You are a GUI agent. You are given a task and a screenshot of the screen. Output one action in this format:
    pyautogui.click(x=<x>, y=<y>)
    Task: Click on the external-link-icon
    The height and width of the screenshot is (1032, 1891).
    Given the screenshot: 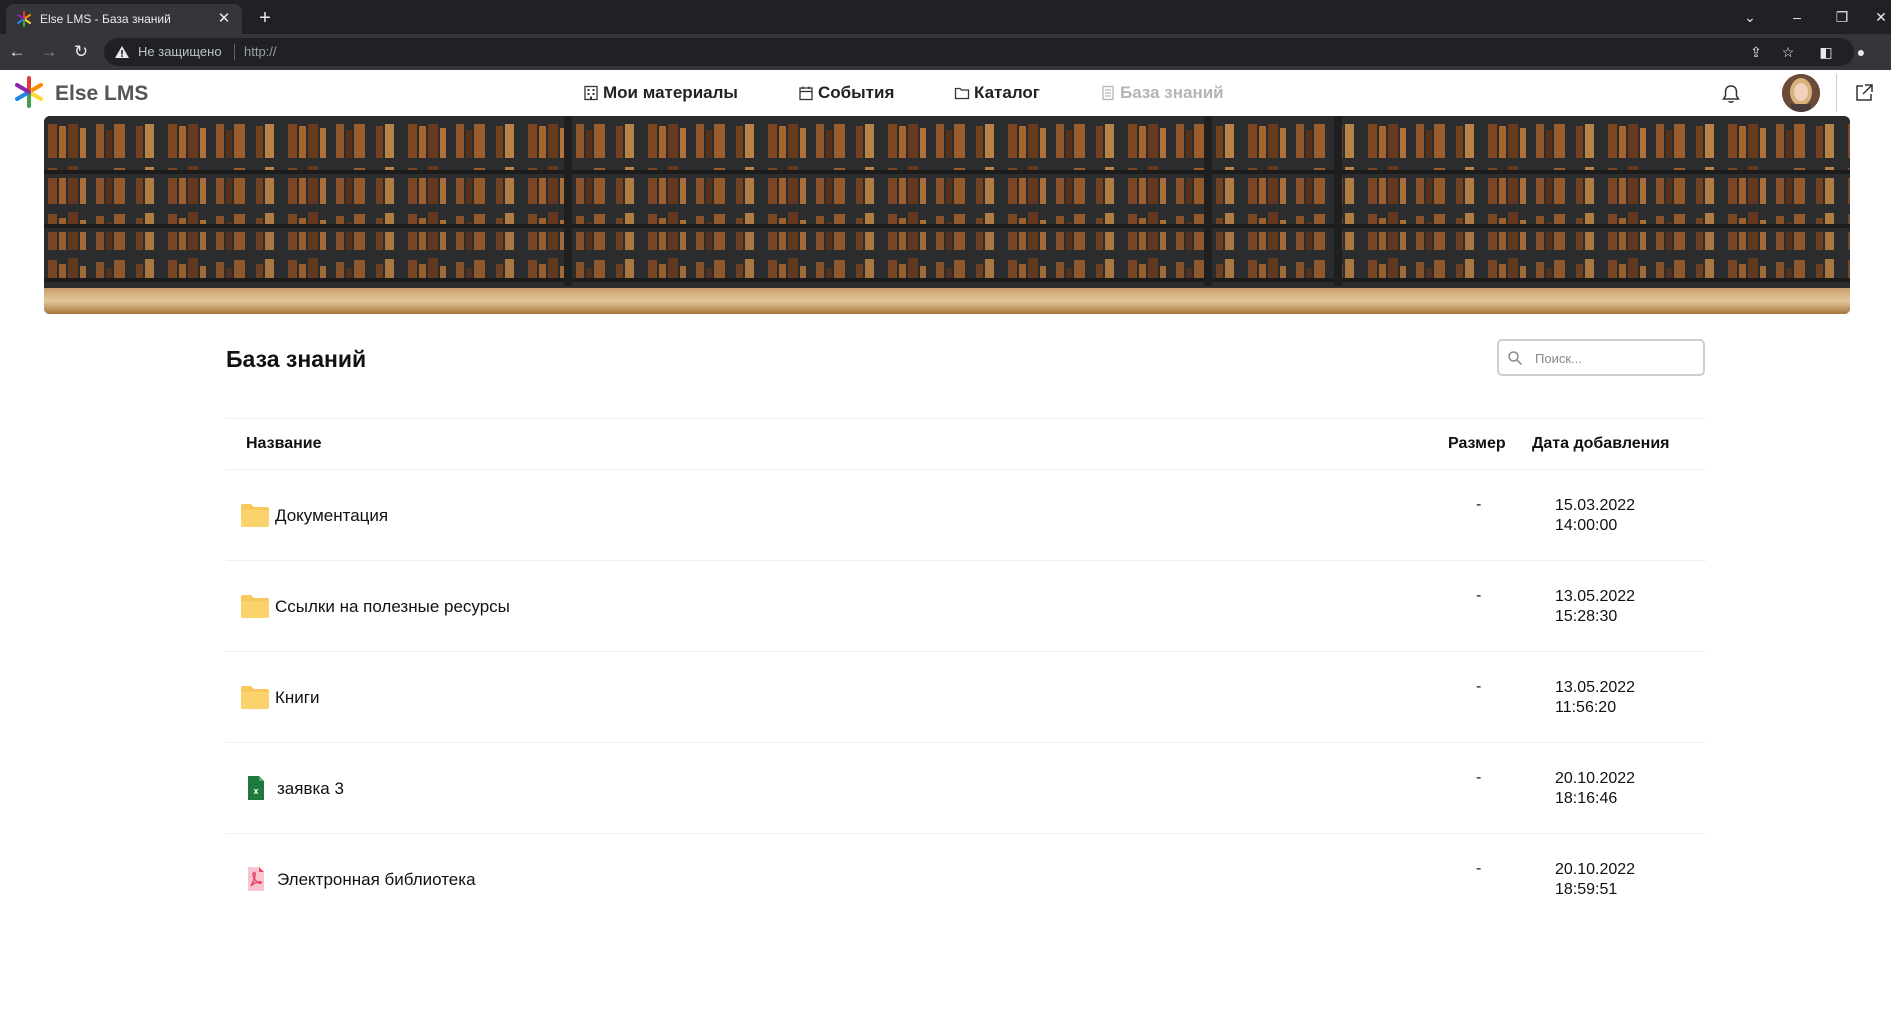 What is the action you would take?
    pyautogui.click(x=1864, y=93)
    